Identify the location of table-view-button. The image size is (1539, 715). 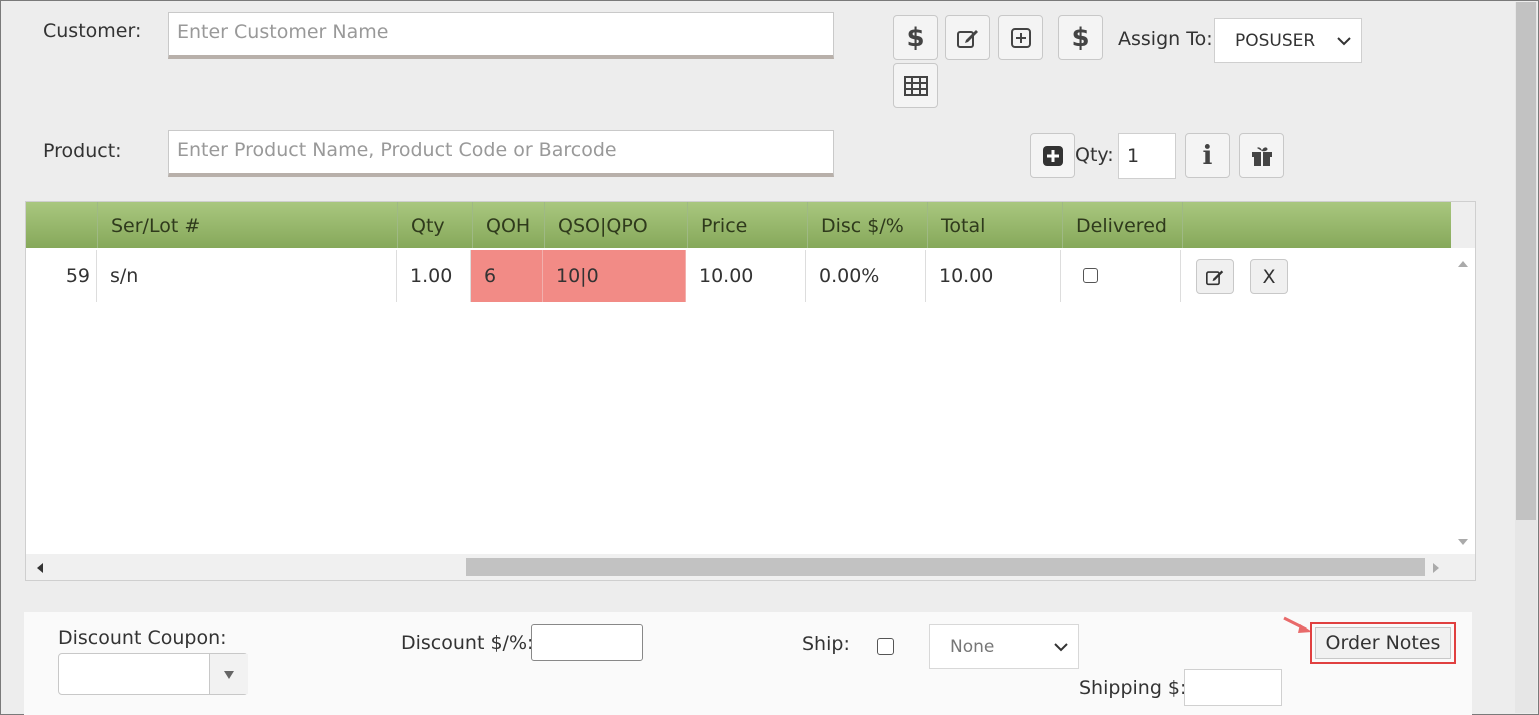
(915, 85).